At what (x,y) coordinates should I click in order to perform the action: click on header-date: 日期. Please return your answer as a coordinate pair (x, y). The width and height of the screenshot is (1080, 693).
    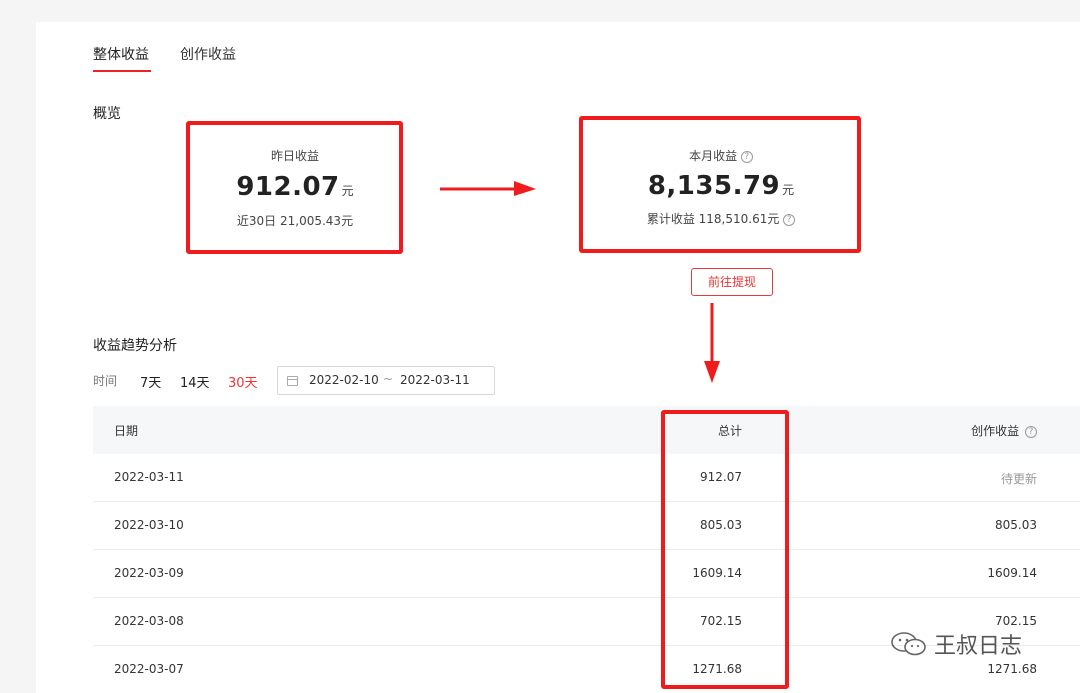
    Looking at the image, I should click on (126, 431).